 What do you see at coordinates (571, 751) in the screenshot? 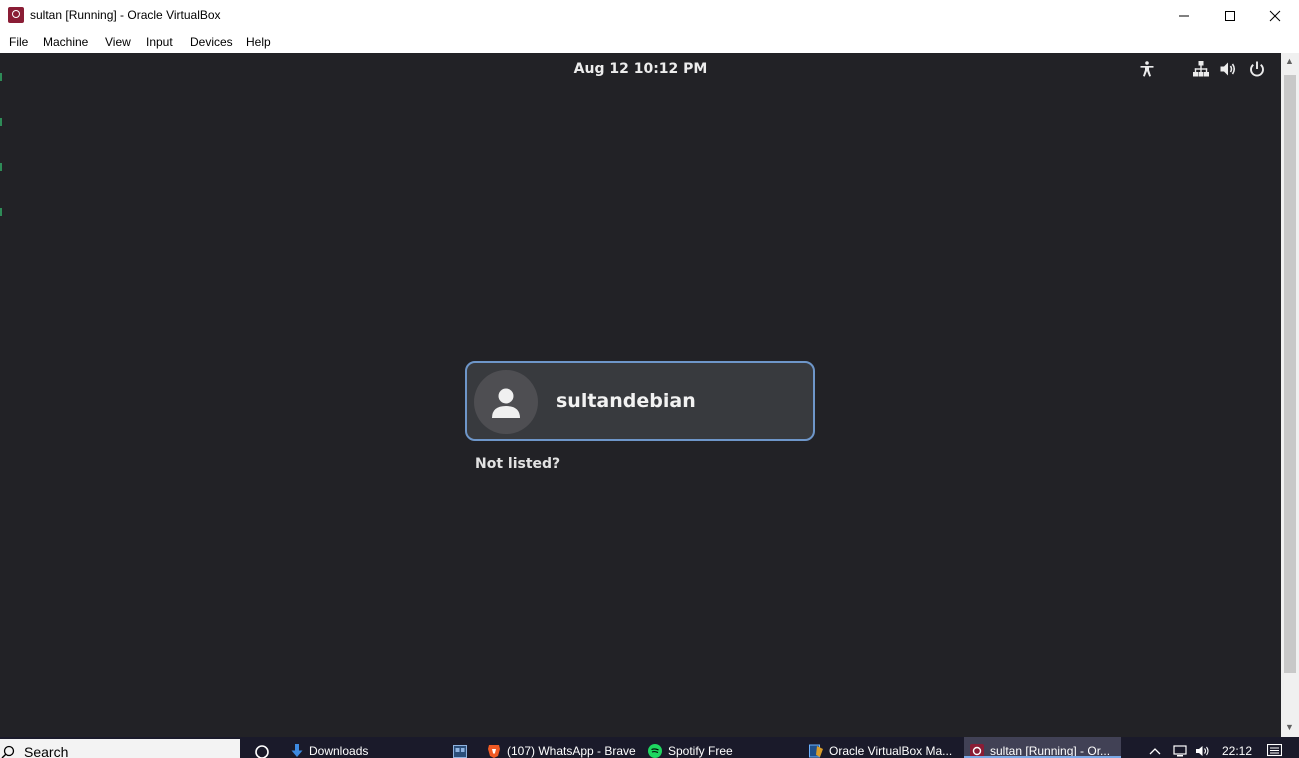
I see `taskbar-label: (107) WhatsApp - Brave` at bounding box center [571, 751].